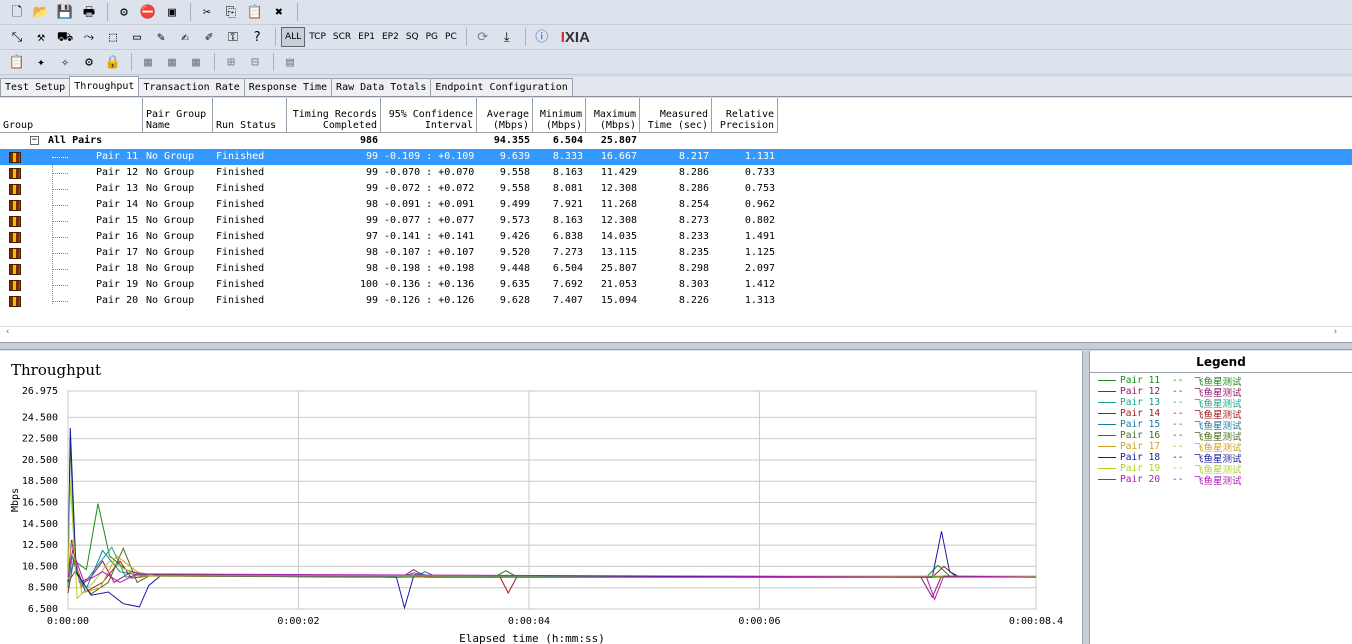 This screenshot has height=644, width=1352. Describe the element at coordinates (693, 204) in the screenshot. I see `measured-time-cell: 8.254` at that location.